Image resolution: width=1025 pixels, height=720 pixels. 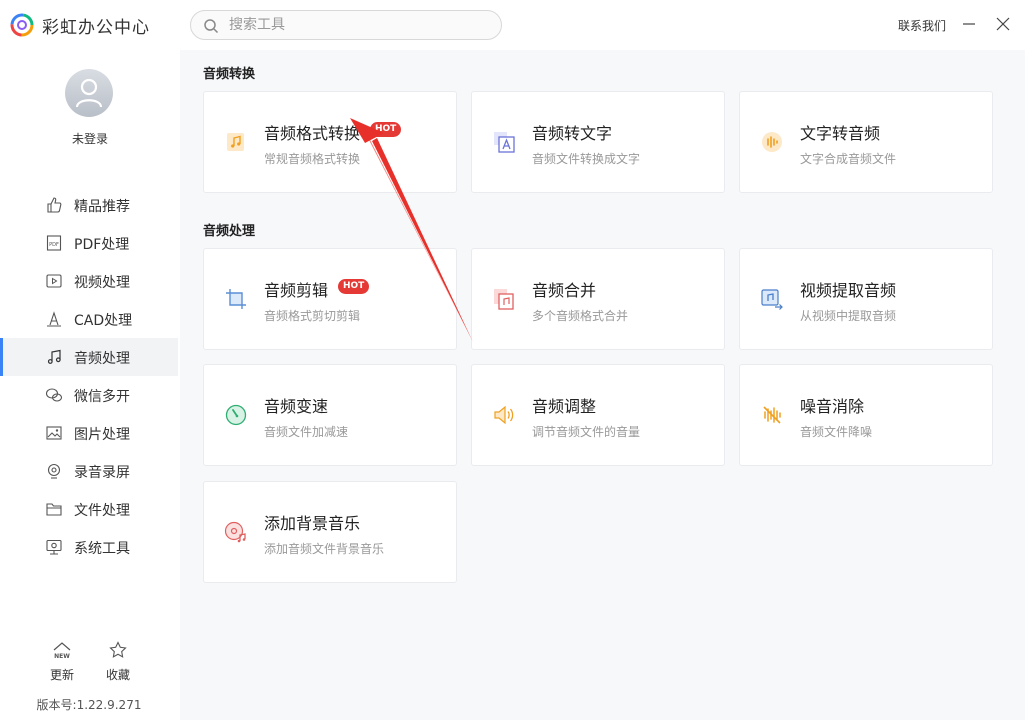 What do you see at coordinates (54, 471) in the screenshot?
I see `record-icon` at bounding box center [54, 471].